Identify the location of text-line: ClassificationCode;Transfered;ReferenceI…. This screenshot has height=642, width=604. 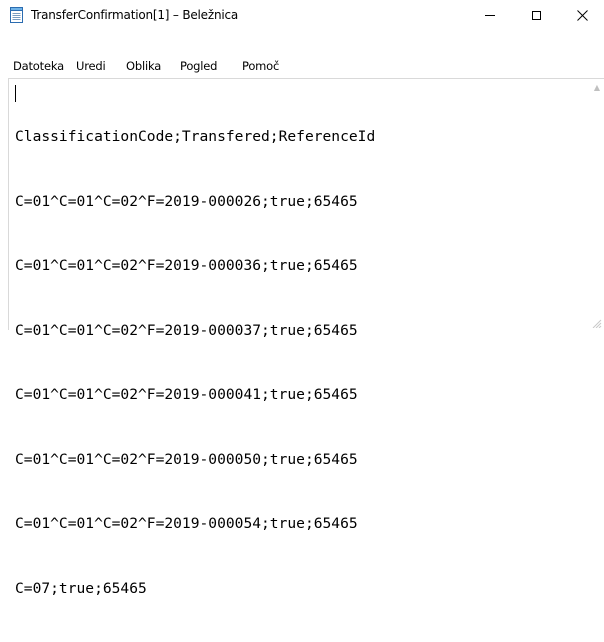
(195, 136).